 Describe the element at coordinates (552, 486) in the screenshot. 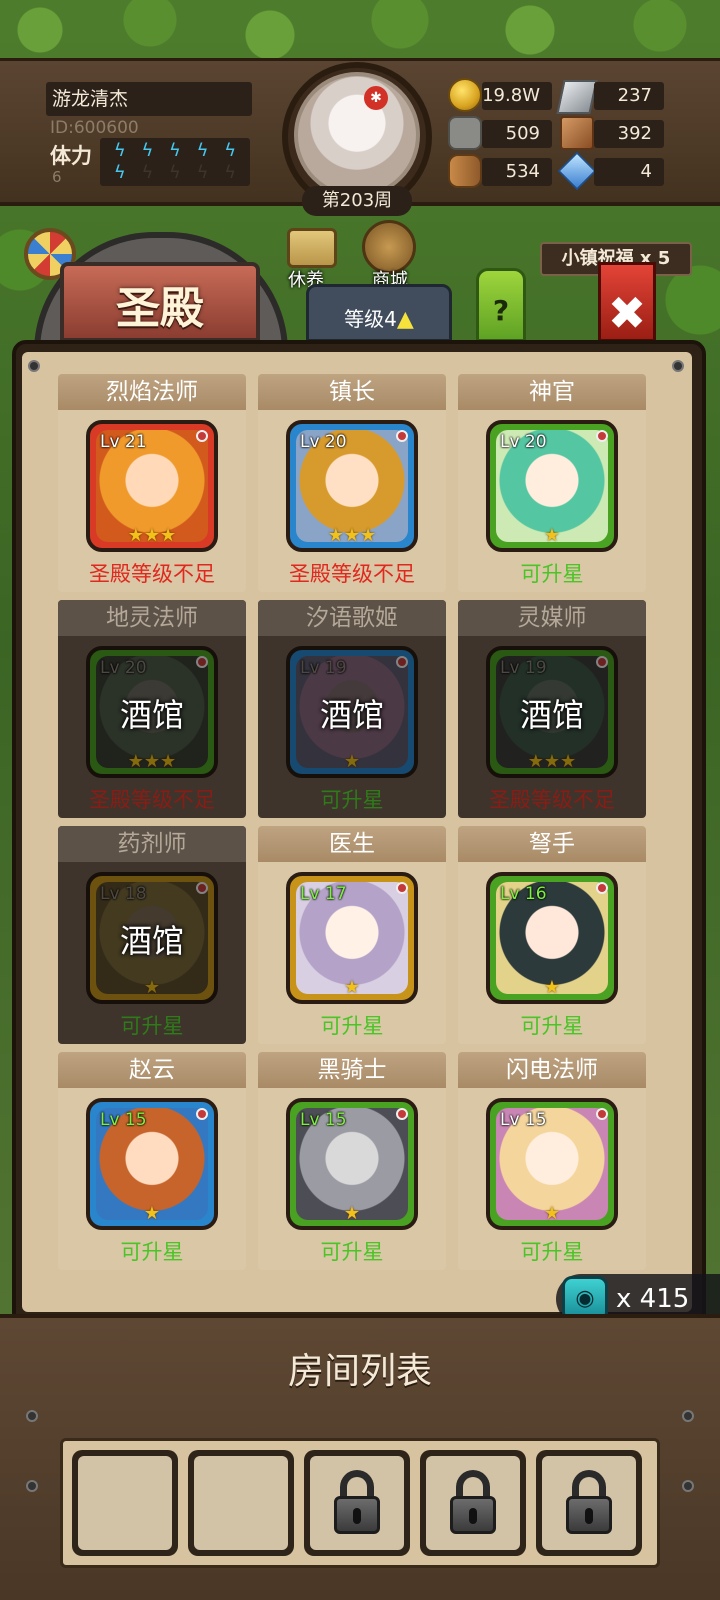

I see `hero-portrait: Lv 20 ★` at that location.